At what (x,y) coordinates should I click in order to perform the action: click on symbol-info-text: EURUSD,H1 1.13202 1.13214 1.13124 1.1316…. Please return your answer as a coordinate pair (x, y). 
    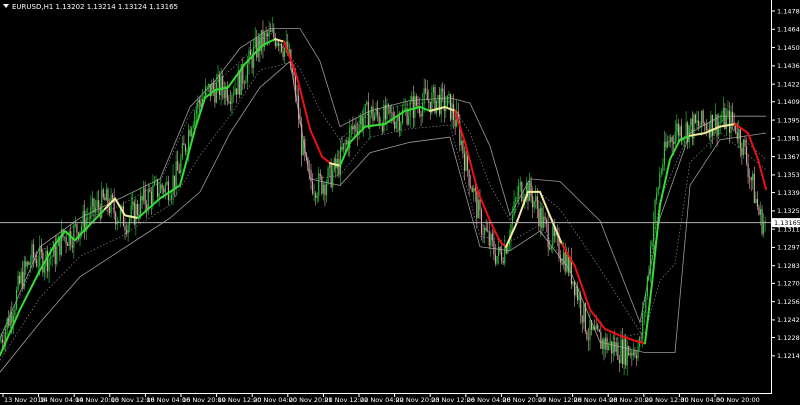
    Looking at the image, I should click on (95, 7).